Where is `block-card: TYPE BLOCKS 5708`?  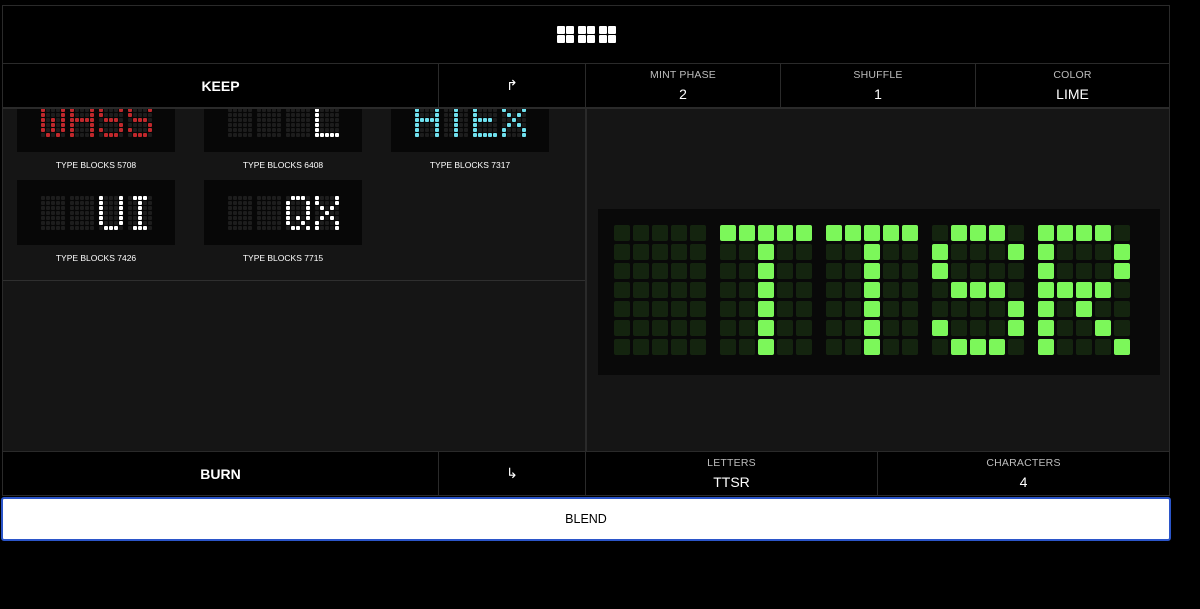
block-card: TYPE BLOCKS 5708 is located at coordinates (96, 139).